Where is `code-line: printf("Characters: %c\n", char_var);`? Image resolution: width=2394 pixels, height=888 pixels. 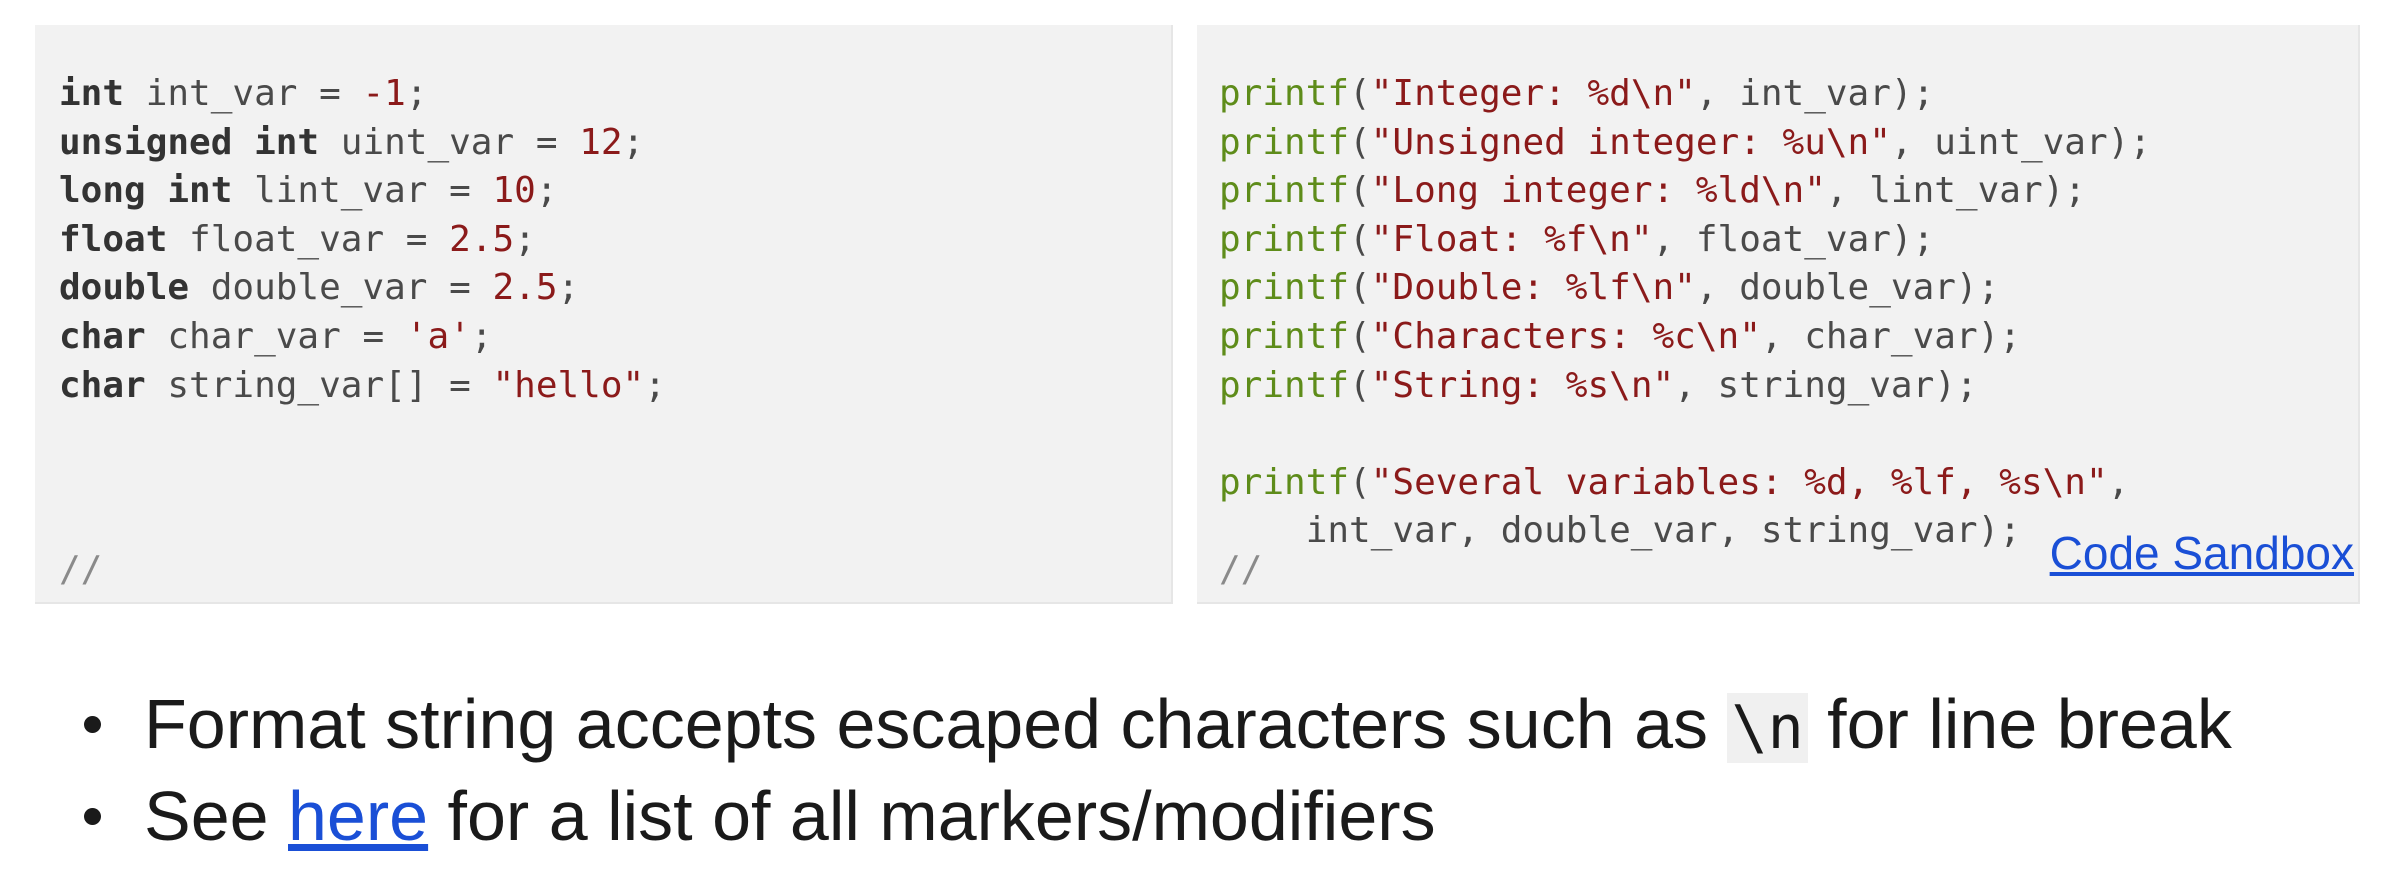 code-line: printf("Characters: %c\n", char_var); is located at coordinates (1620, 336).